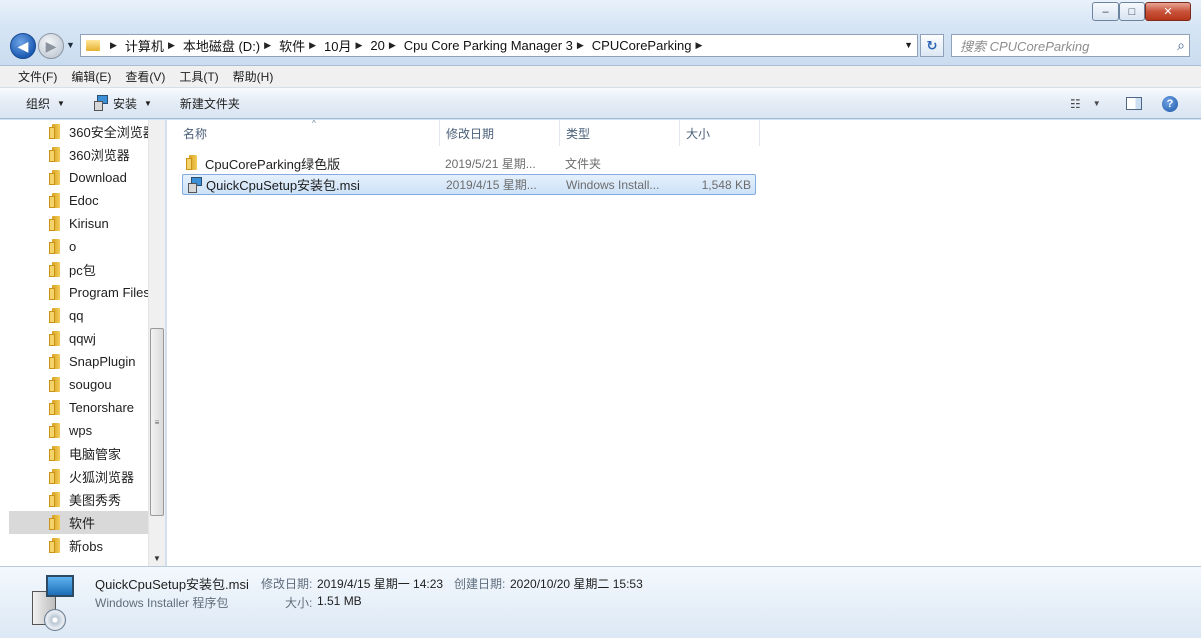  What do you see at coordinates (308, 132) in the screenshot?
I see `column-name: 名称 ^` at bounding box center [308, 132].